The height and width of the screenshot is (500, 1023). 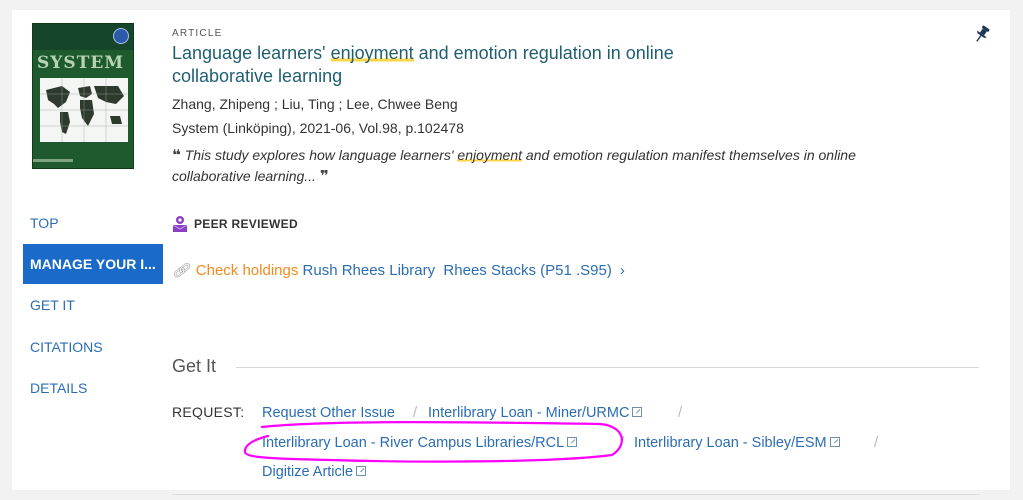 What do you see at coordinates (81, 63) in the screenshot?
I see `cover-journal-name: SYSTEM` at bounding box center [81, 63].